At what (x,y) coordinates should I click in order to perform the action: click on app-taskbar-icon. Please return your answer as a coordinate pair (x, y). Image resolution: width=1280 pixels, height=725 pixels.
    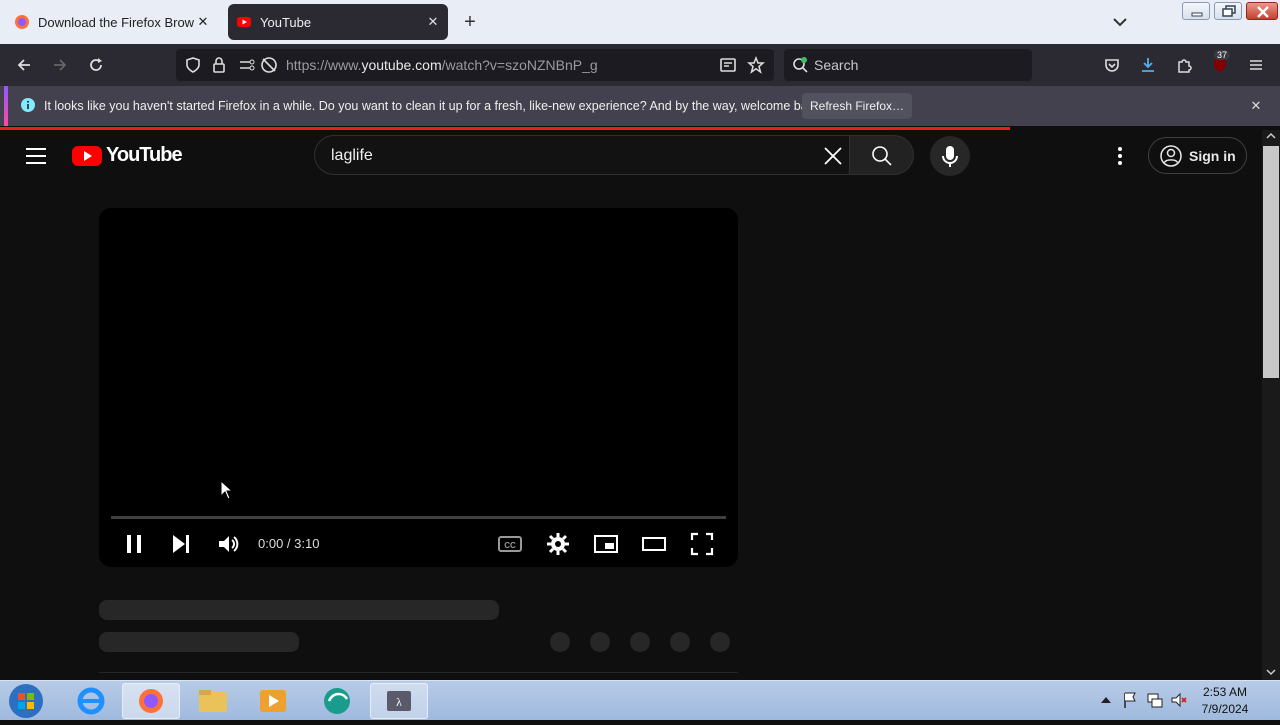
    Looking at the image, I should click on (337, 701).